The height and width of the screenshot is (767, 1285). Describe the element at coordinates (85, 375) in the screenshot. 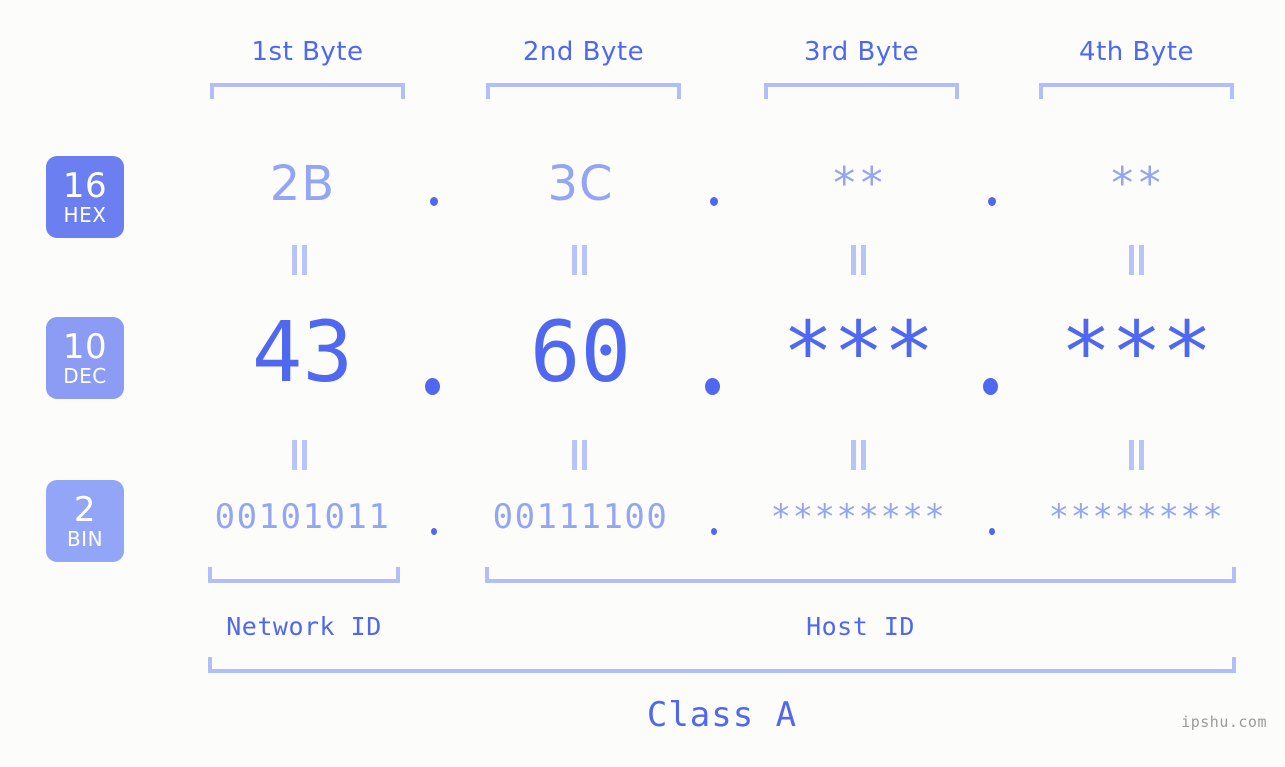

I see `base-badge-dec-label: DEC` at that location.